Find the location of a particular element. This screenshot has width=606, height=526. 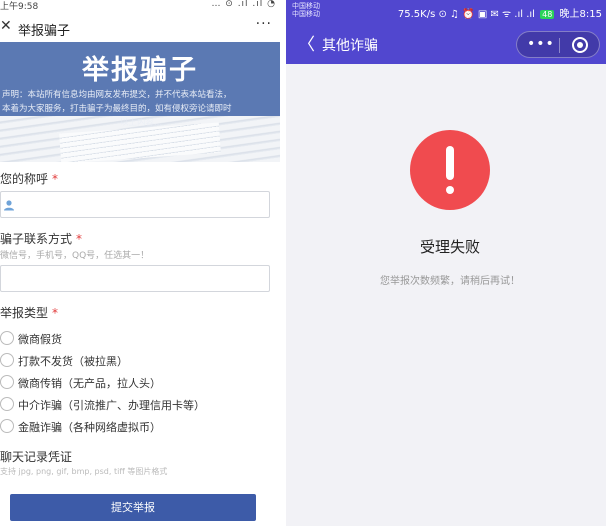

exclamation-dot is located at coordinates (450, 190).